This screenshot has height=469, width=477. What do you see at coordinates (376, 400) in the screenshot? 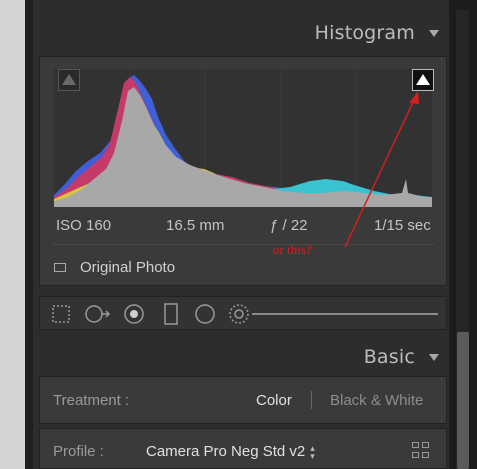
I see `treatment-bw-option: Black & White` at bounding box center [376, 400].